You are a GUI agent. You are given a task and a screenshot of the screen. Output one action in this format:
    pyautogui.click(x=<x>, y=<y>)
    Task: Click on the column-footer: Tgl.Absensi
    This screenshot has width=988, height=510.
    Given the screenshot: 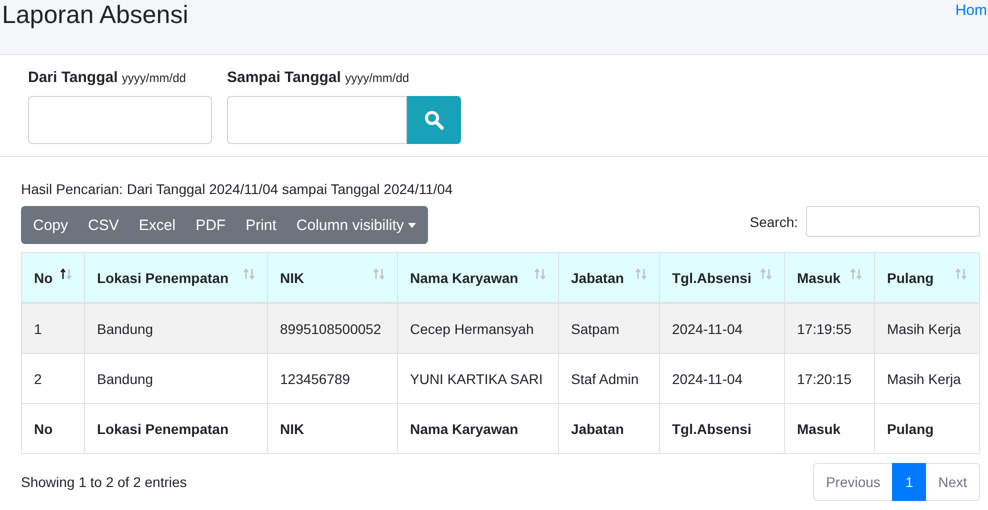 What is the action you would take?
    pyautogui.click(x=722, y=429)
    